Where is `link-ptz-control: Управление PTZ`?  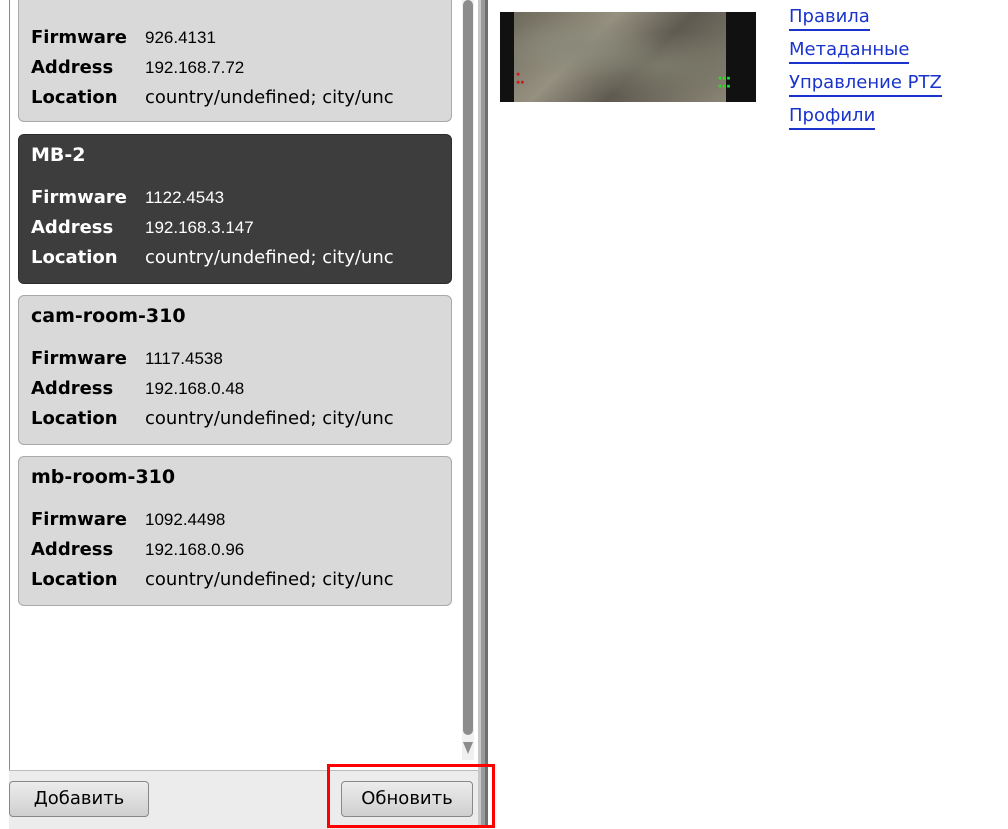
link-ptz-control: Управление PTZ is located at coordinates (865, 84).